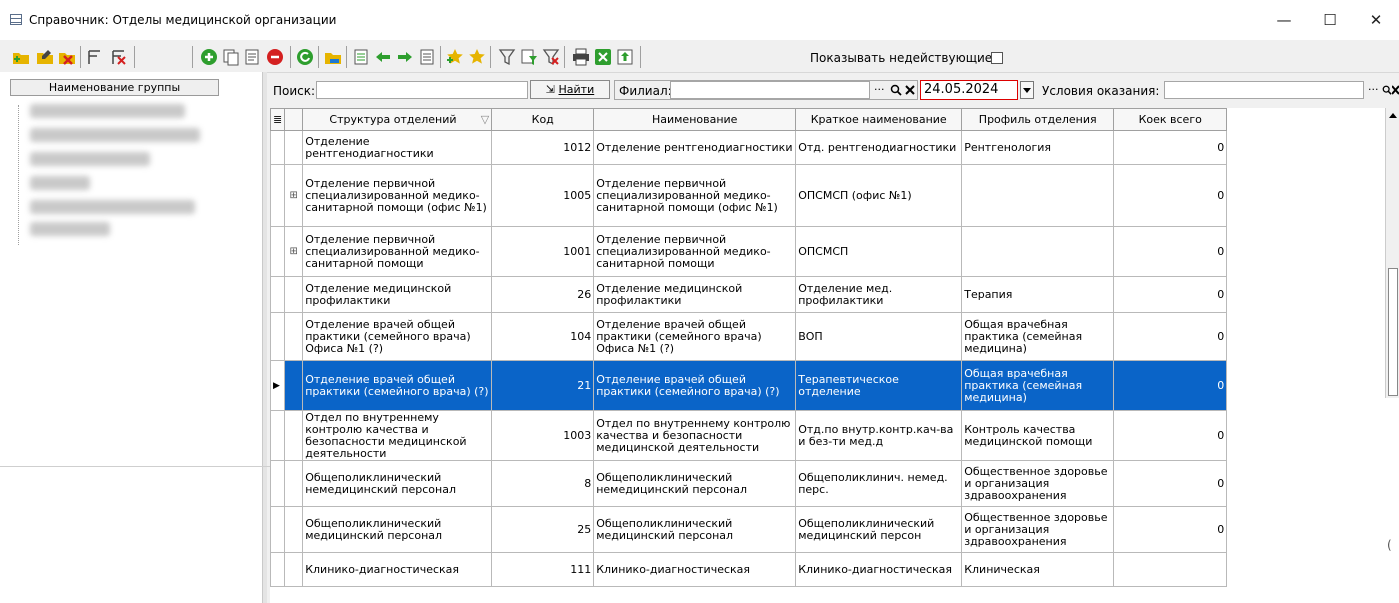 The height and width of the screenshot is (603, 1399). What do you see at coordinates (625, 57) in the screenshot?
I see `upload-icon` at bounding box center [625, 57].